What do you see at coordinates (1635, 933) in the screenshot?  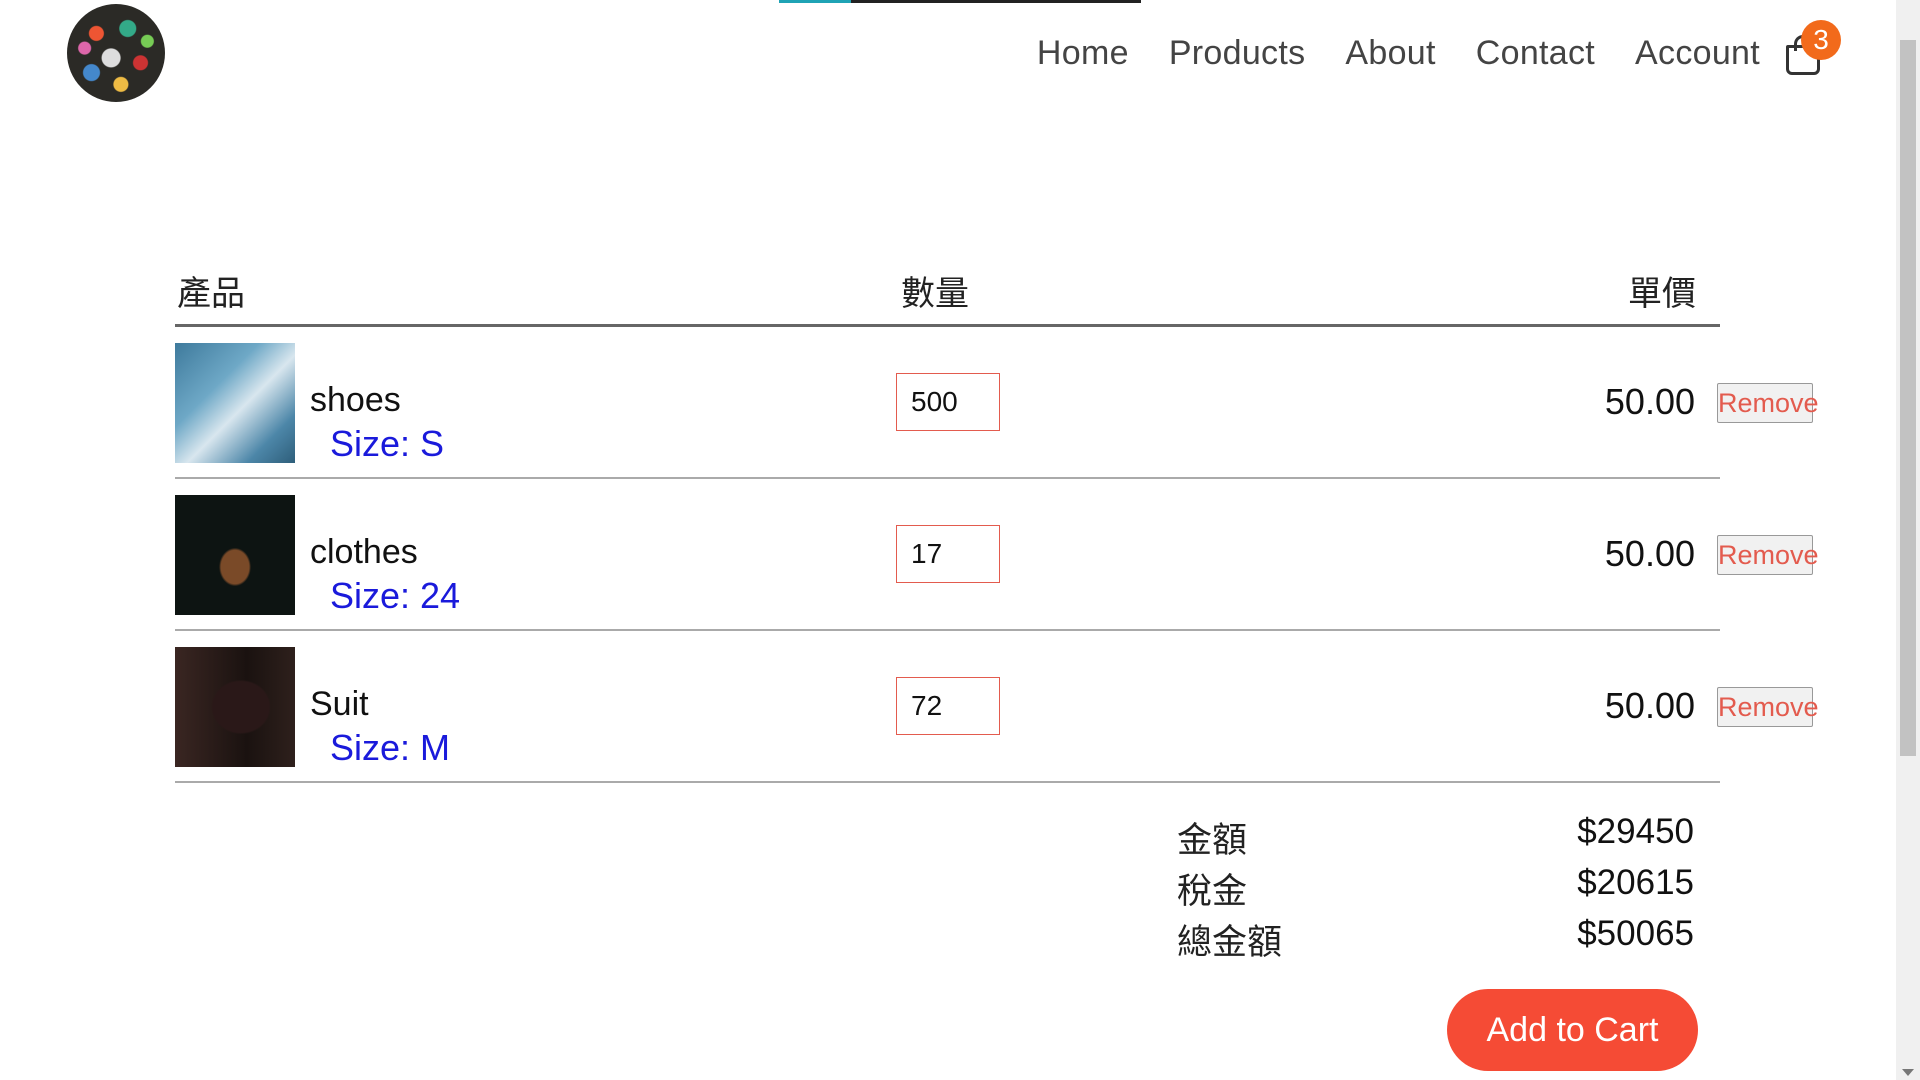 I see `total-value: $50065` at bounding box center [1635, 933].